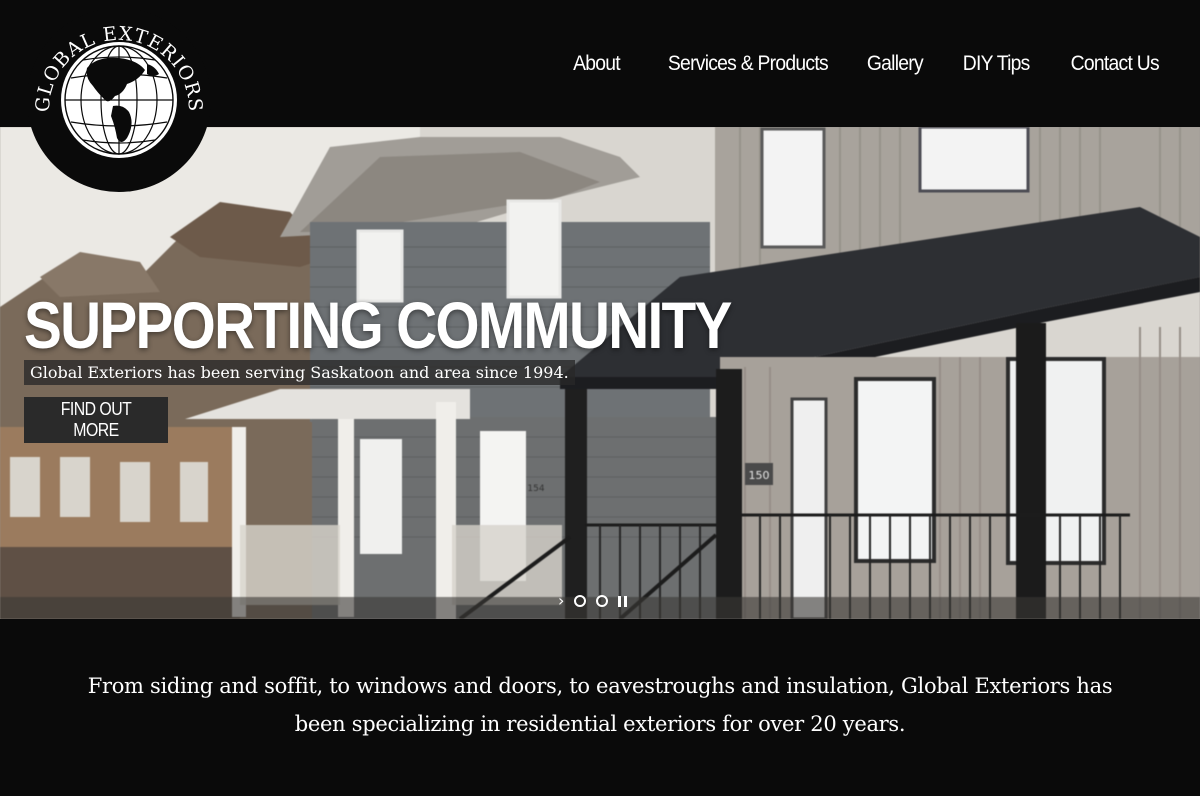  Describe the element at coordinates (996, 64) in the screenshot. I see `nav-diy-tips: DIY Tips` at that location.